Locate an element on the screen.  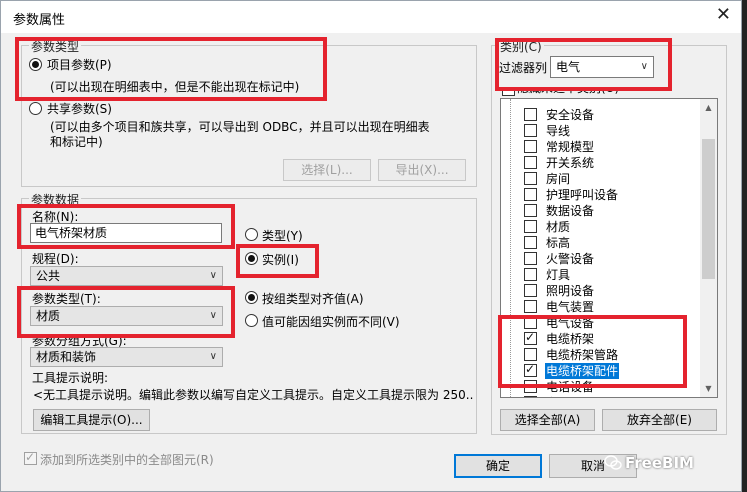
category-label: 电气设备 is located at coordinates (570, 323).